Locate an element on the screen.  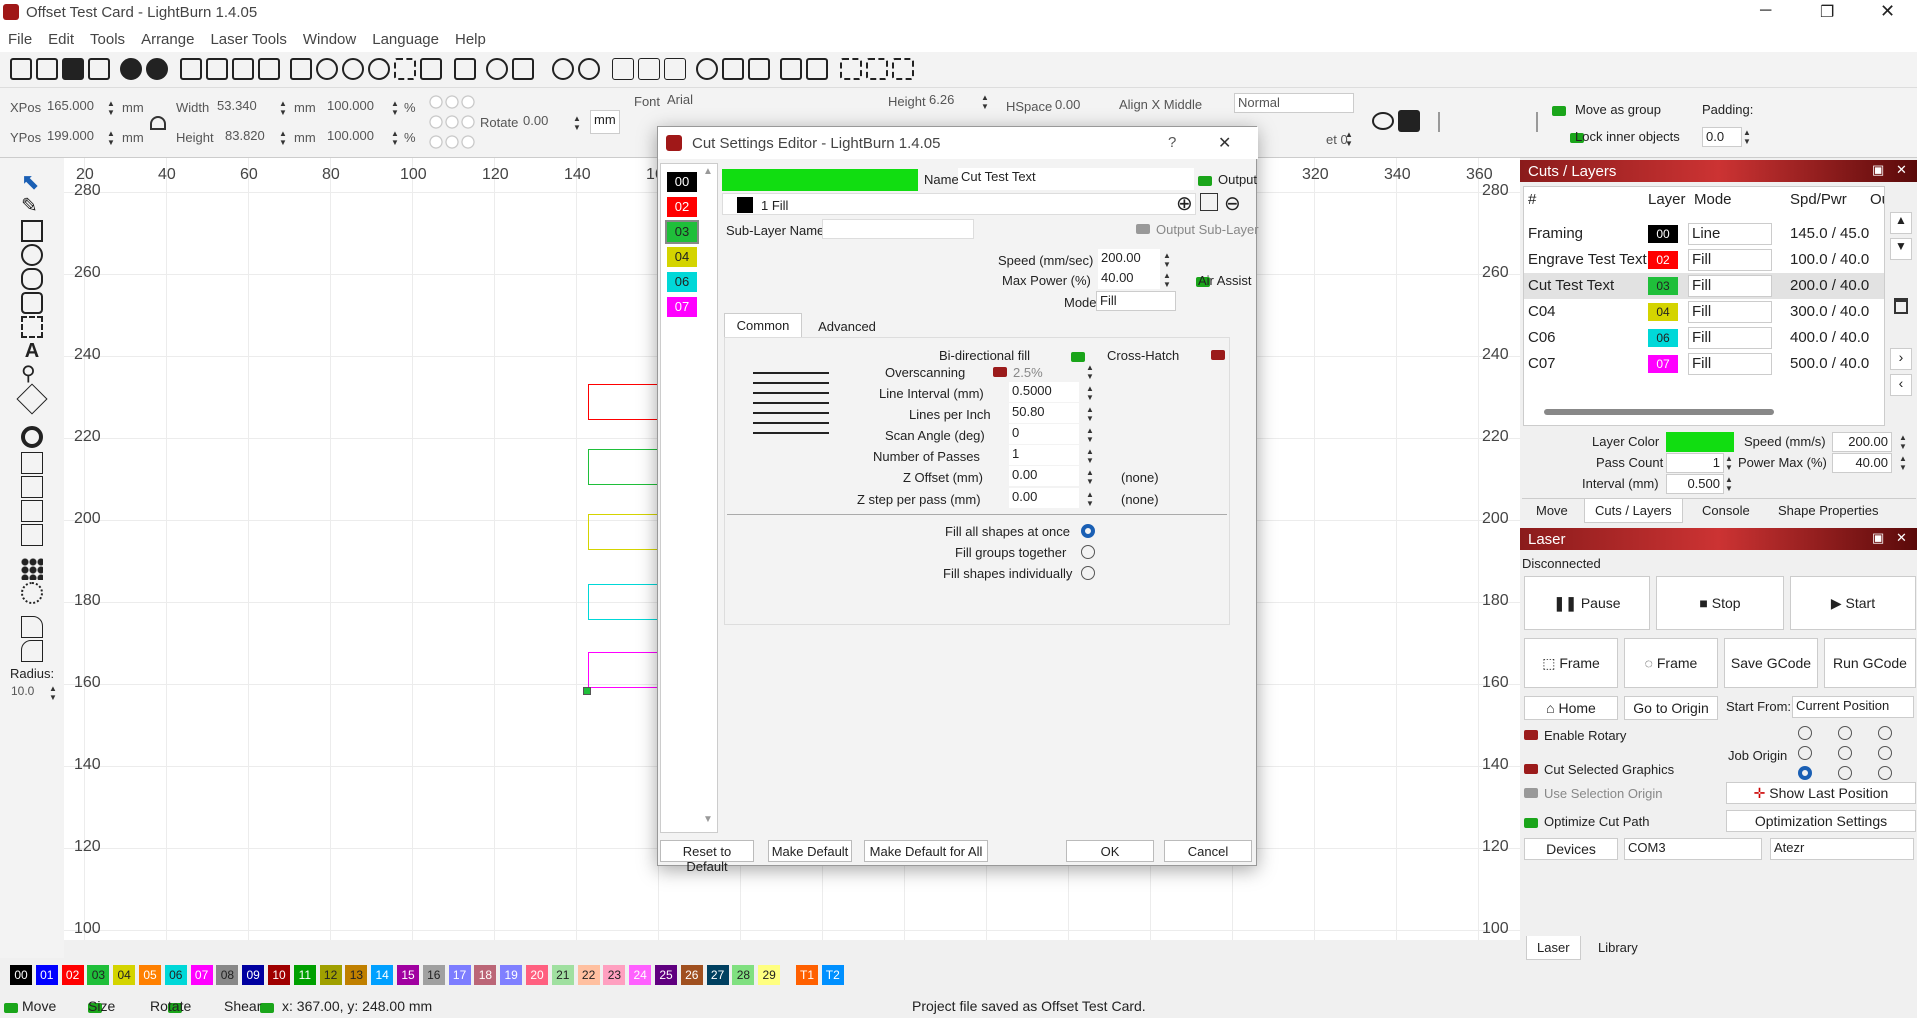
devices-button: Devices is located at coordinates (1571, 849).